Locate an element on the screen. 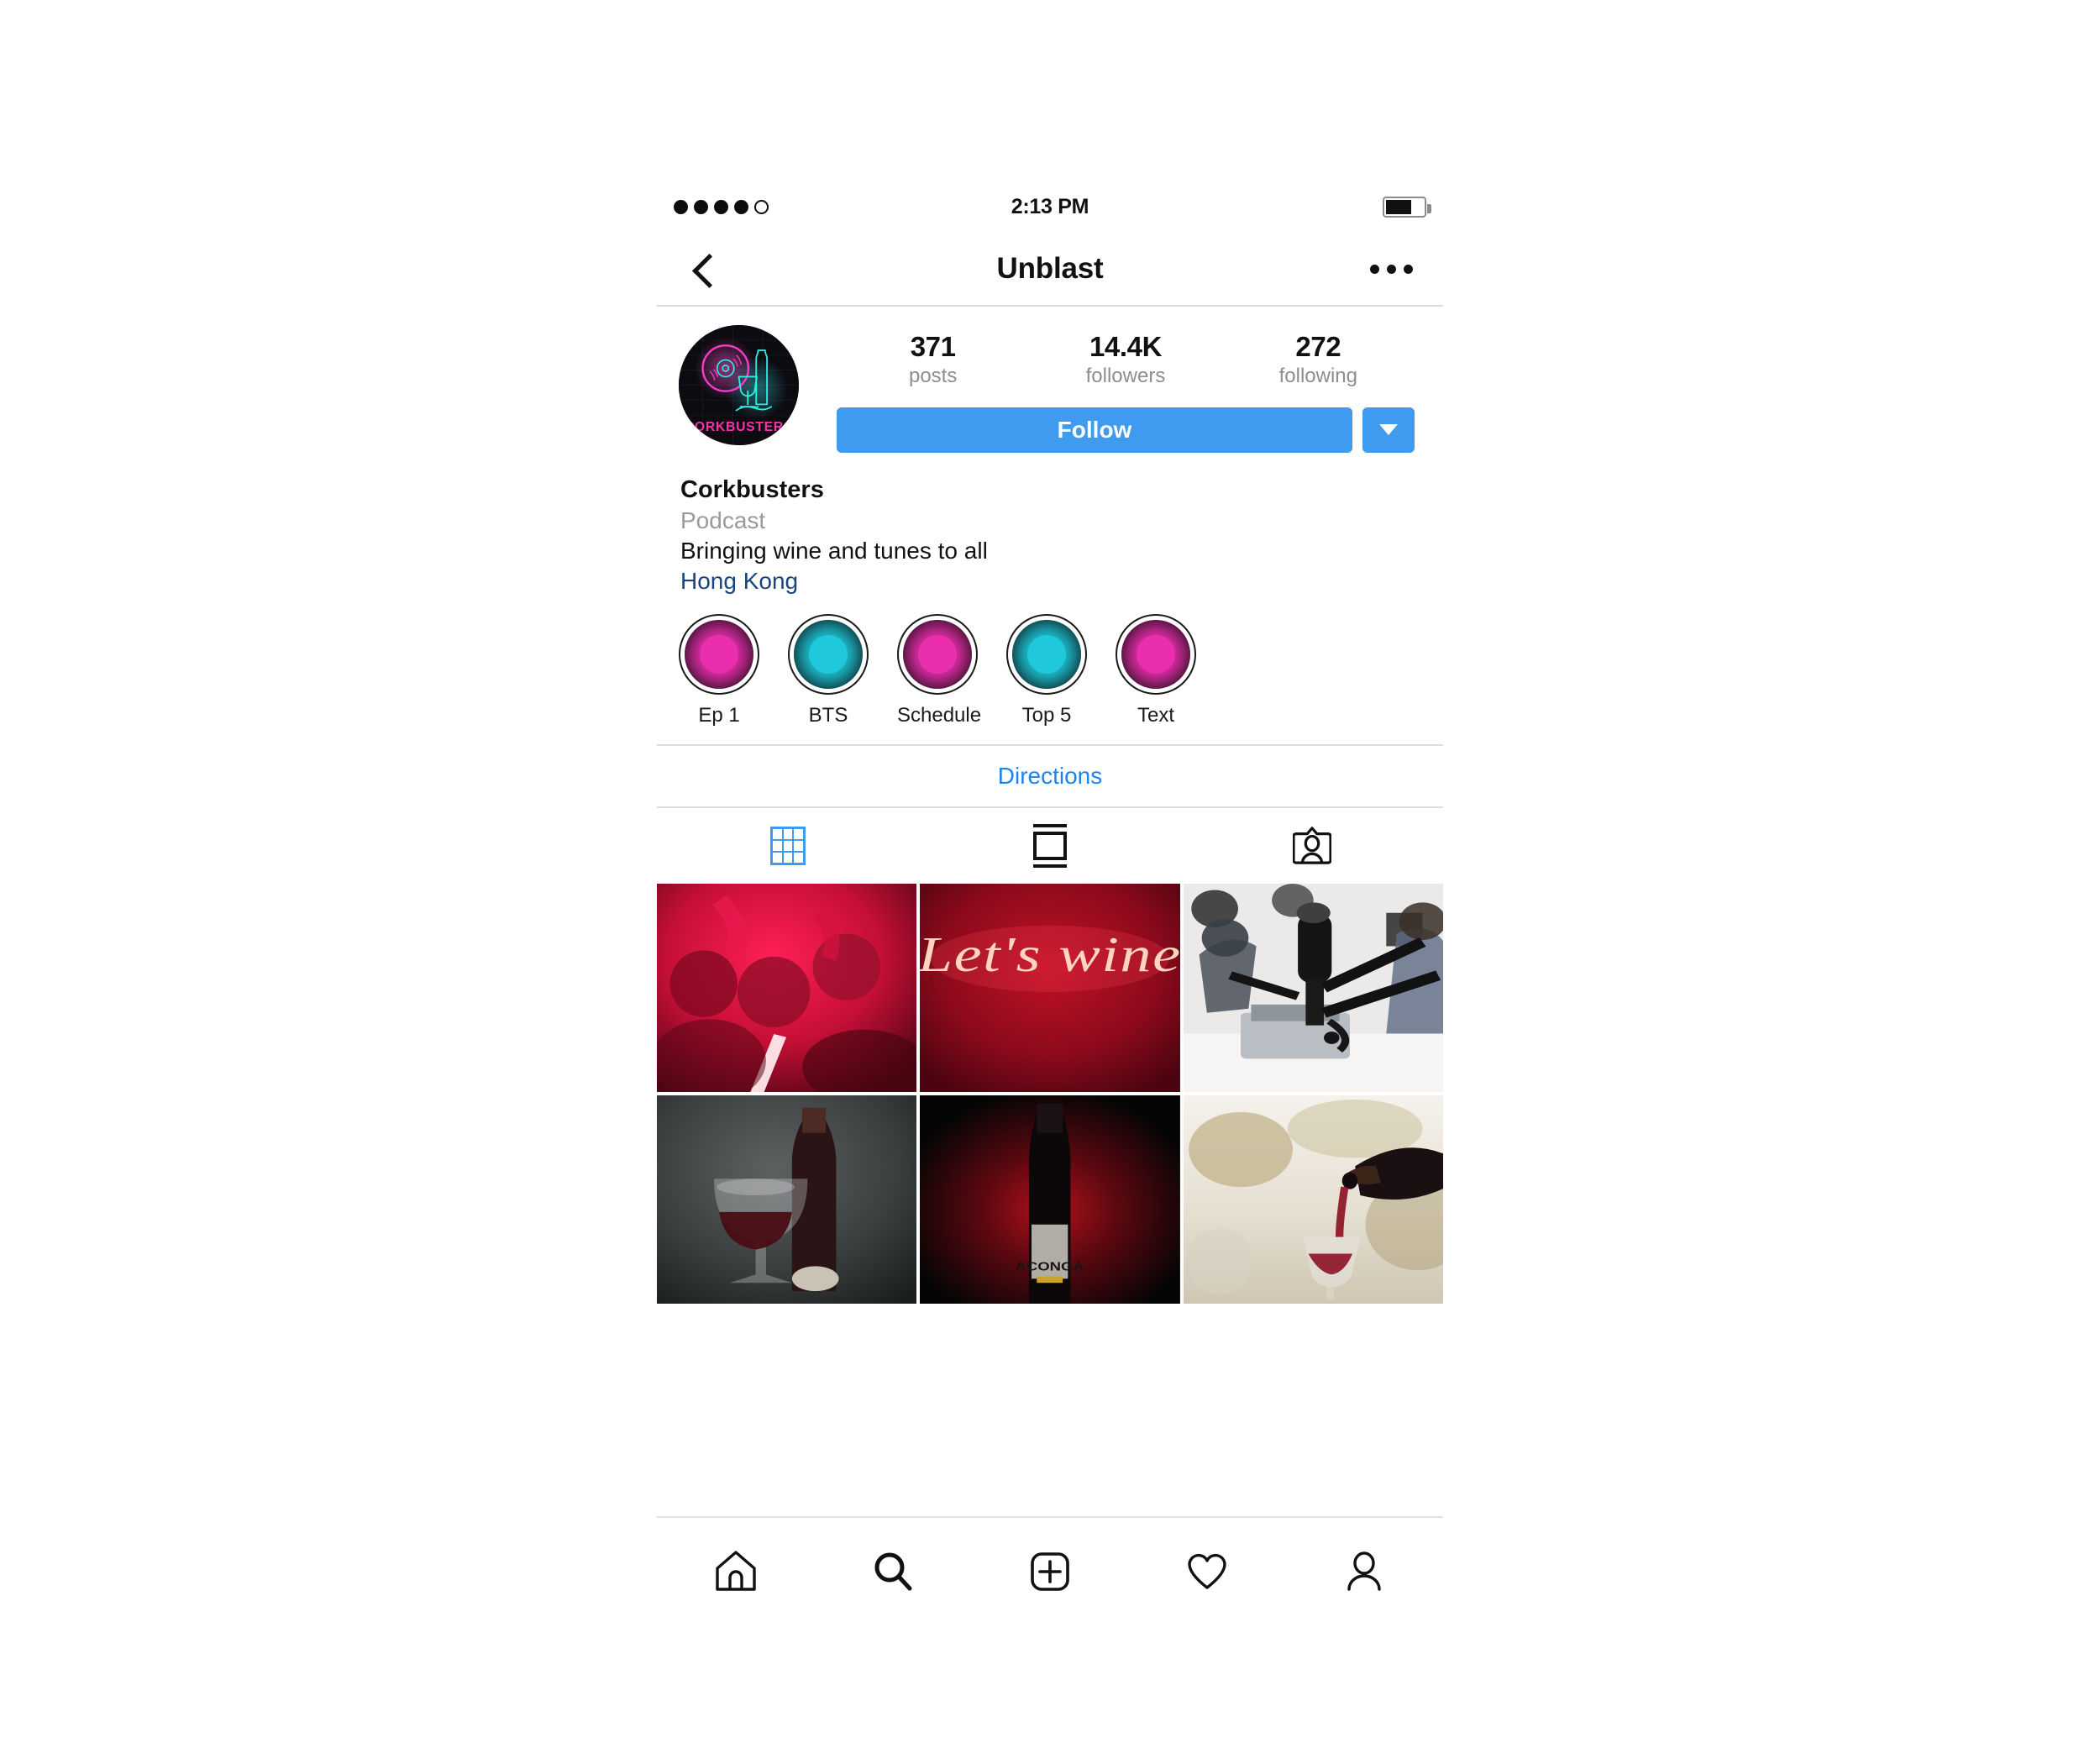 This screenshot has width=2100, height=1764. tab-grid is located at coordinates (788, 846).